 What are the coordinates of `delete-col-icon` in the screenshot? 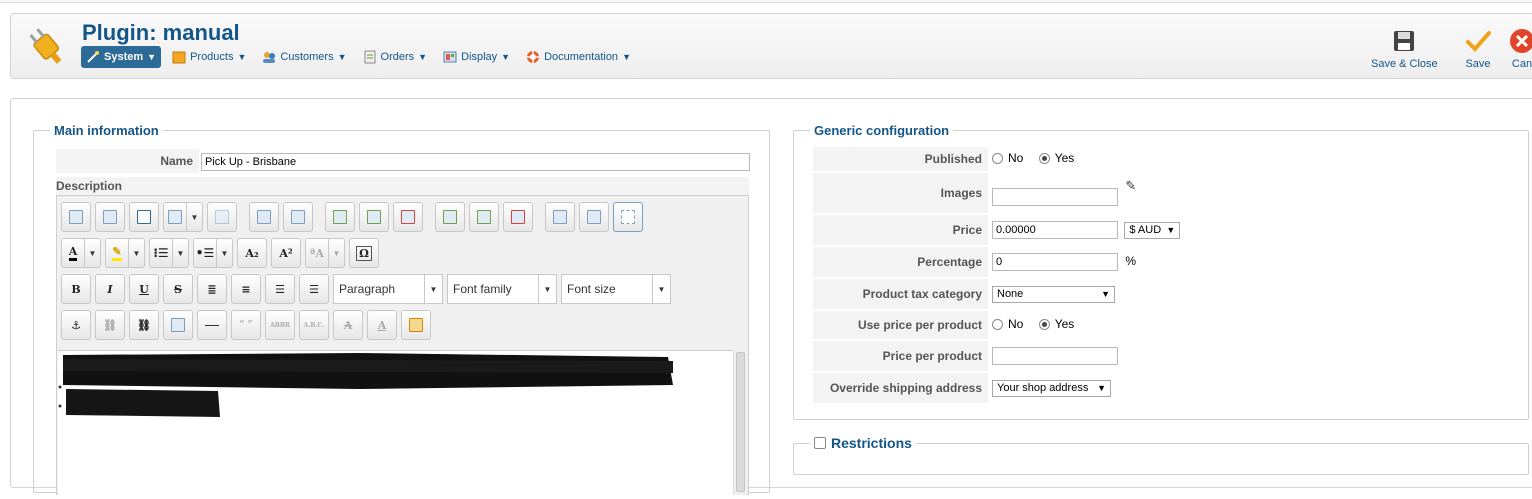 It's located at (518, 217).